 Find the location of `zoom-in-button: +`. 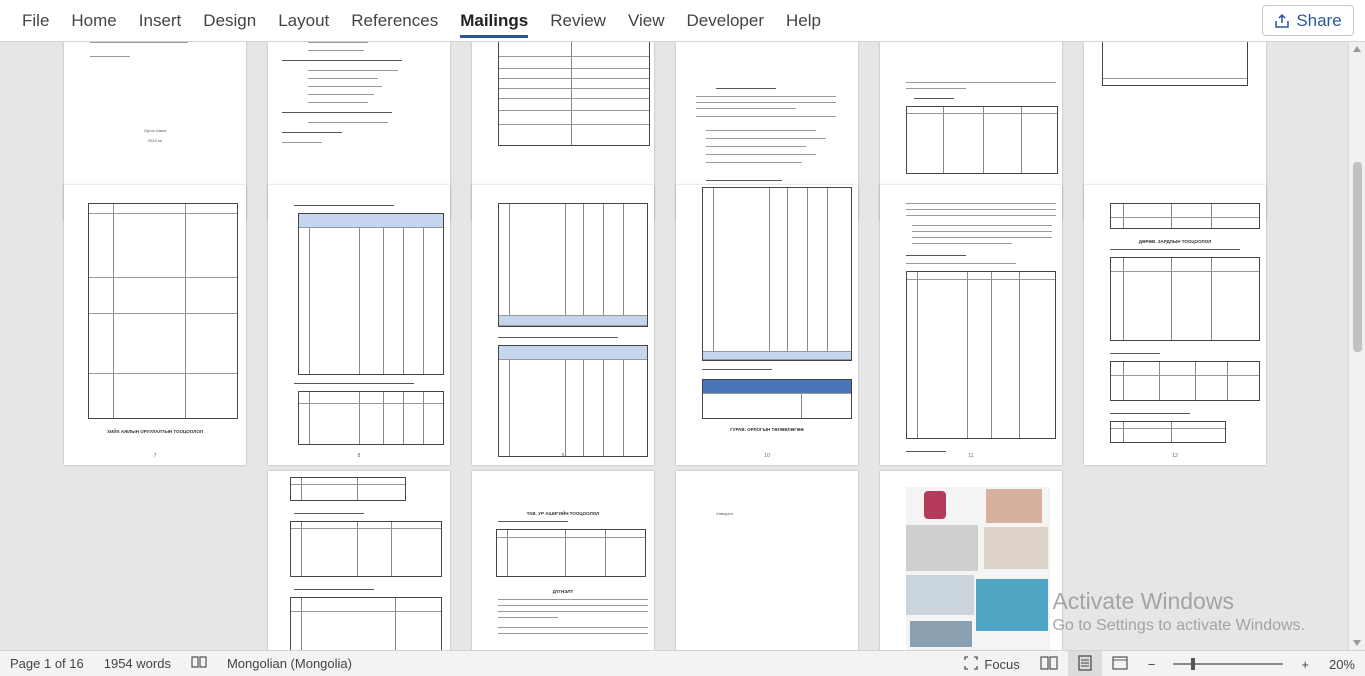

zoom-in-button: + is located at coordinates (1305, 664).